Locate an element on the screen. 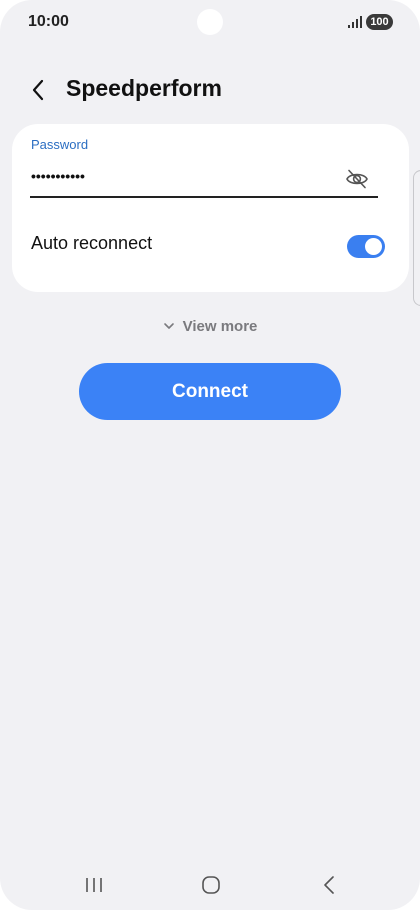  home-button is located at coordinates (211, 885).